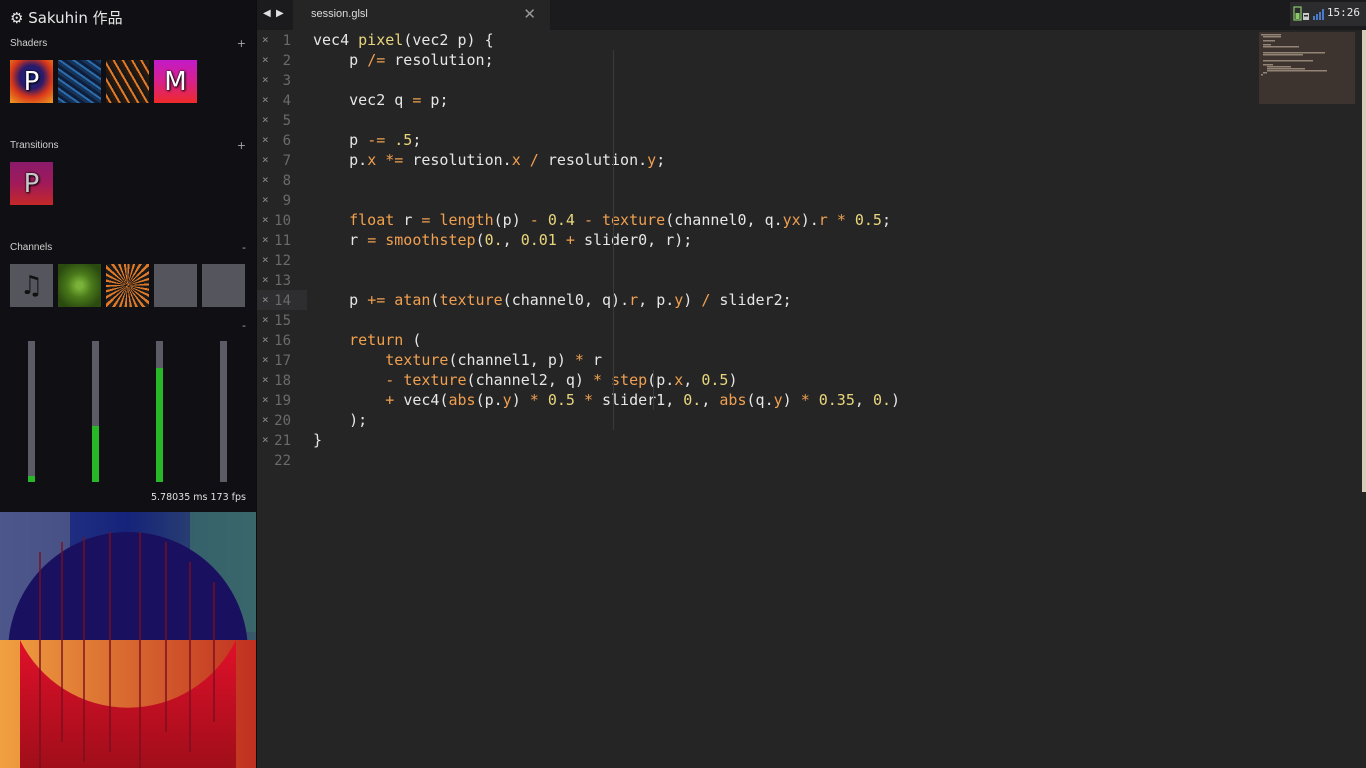 This screenshot has height=768, width=1366. I want to click on tab-bar: ◀ ▶ session.glsl ✕ 15:26, so click(811, 15).